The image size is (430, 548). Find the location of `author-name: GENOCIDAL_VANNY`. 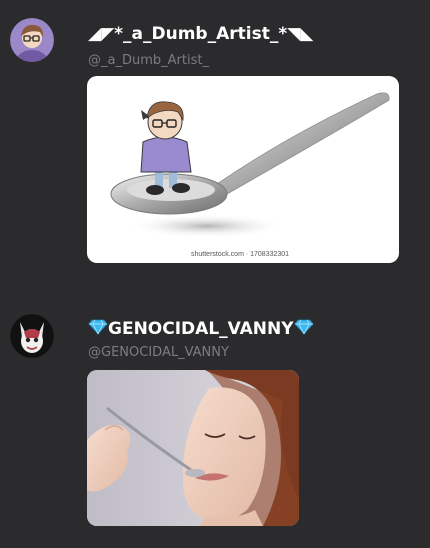

author-name: GENOCIDAL_VANNY is located at coordinates (201, 329).